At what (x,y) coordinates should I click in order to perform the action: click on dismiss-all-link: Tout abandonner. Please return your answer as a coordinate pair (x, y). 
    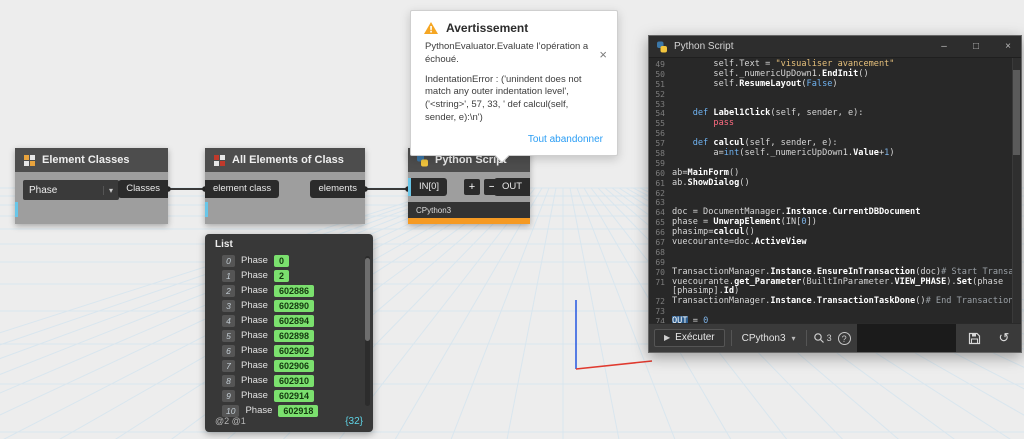
    Looking at the image, I should click on (514, 140).